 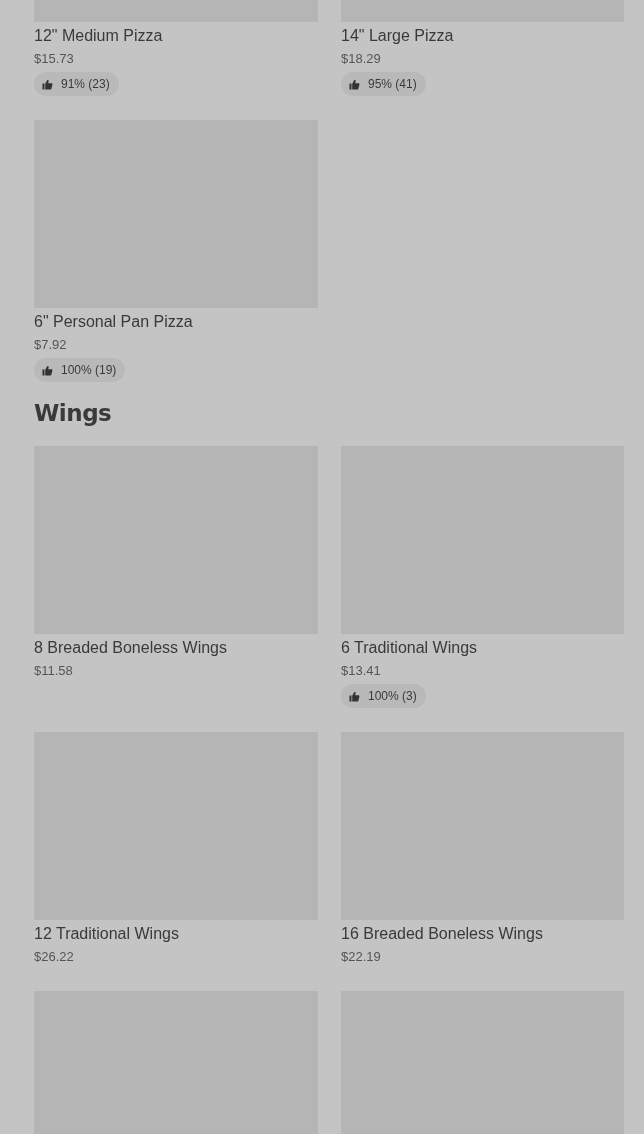 I want to click on item-name: 14" Large Pizza, so click(x=397, y=36).